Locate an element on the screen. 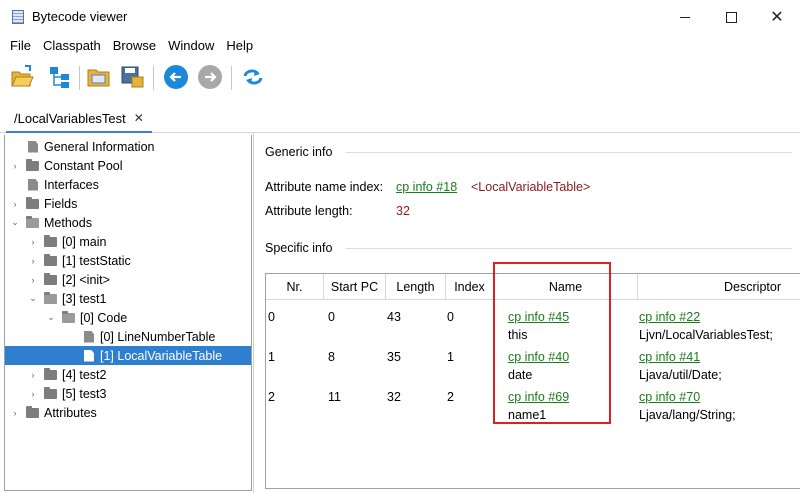 This screenshot has width=800, height=493. maximize-icon is located at coordinates (731, 17).